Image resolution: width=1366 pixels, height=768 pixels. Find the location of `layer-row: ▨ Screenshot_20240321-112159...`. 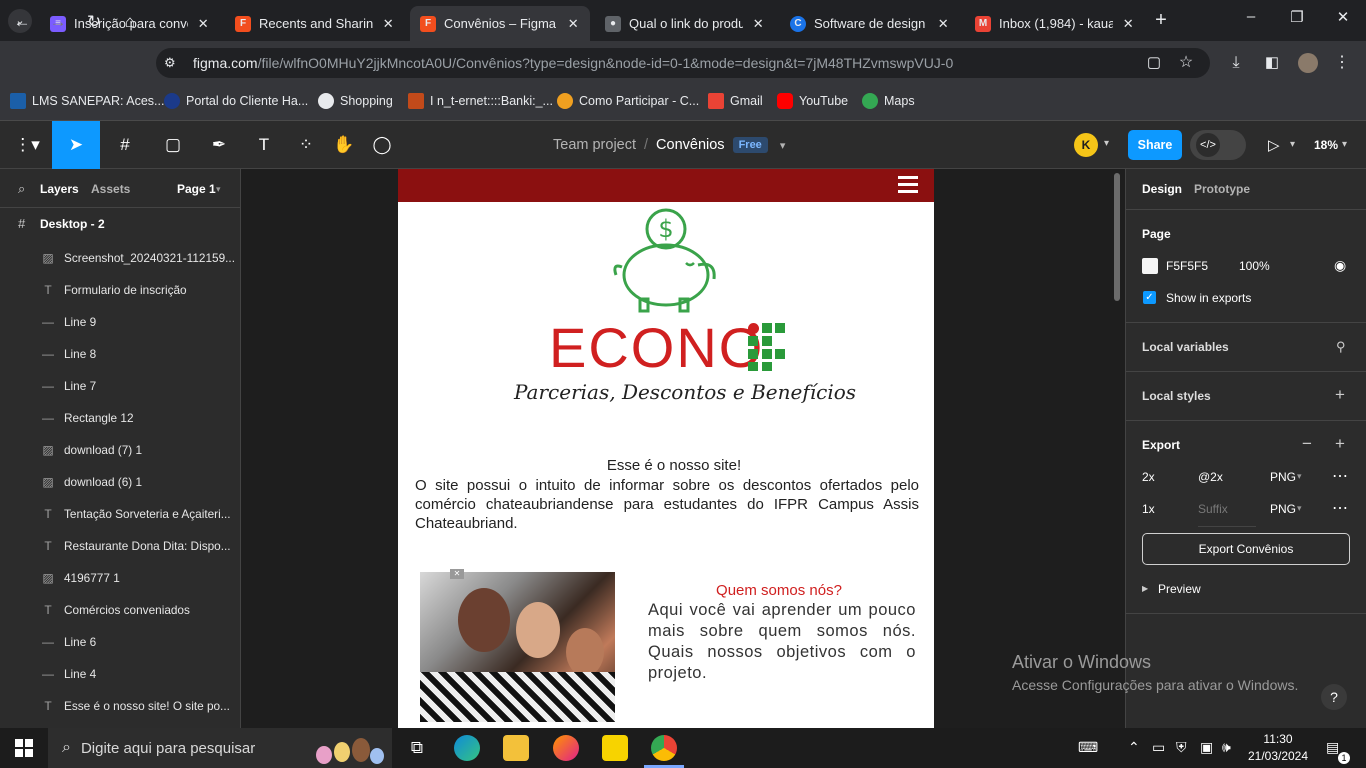

layer-row: ▨ Screenshot_20240321-112159... is located at coordinates (120, 258).